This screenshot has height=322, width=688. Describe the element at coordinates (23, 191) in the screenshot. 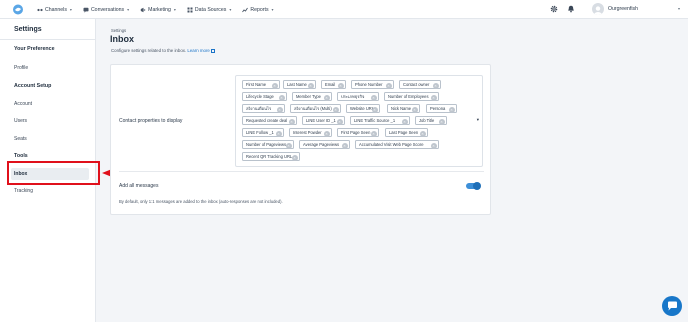

I see `sidebar-item-tracking: Tracking` at that location.